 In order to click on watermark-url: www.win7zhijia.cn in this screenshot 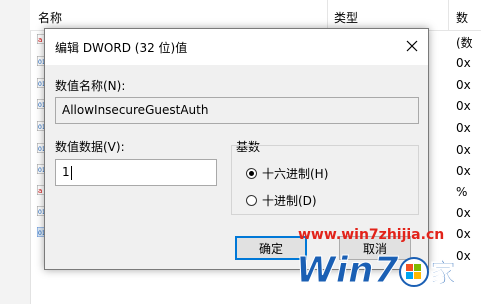, I will do `click(371, 235)`.